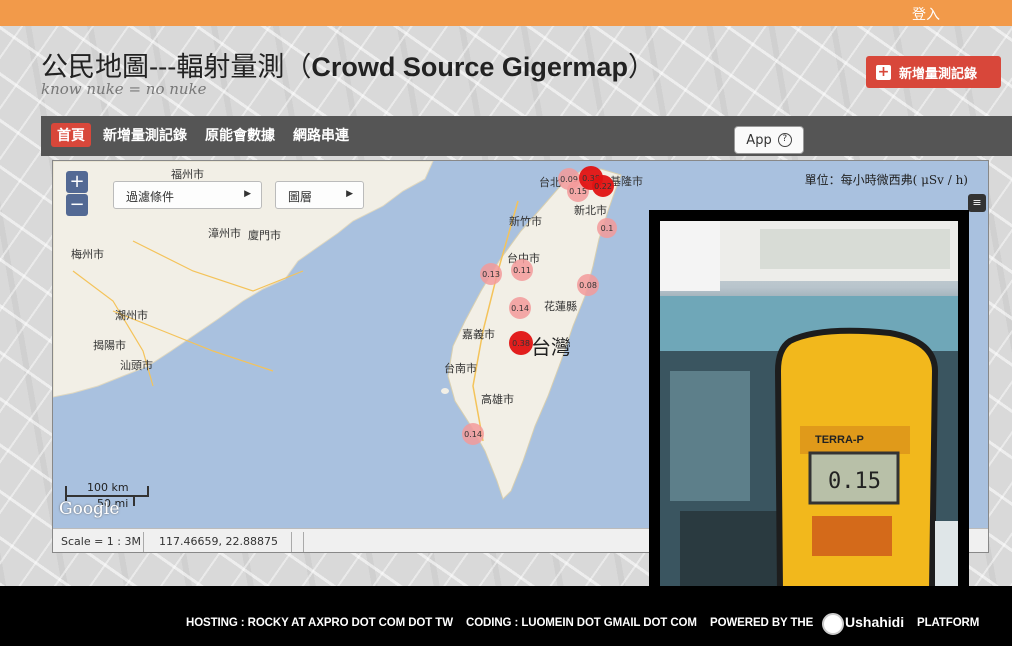  Describe the element at coordinates (977, 203) in the screenshot. I see `layers-icon: ≡` at that location.